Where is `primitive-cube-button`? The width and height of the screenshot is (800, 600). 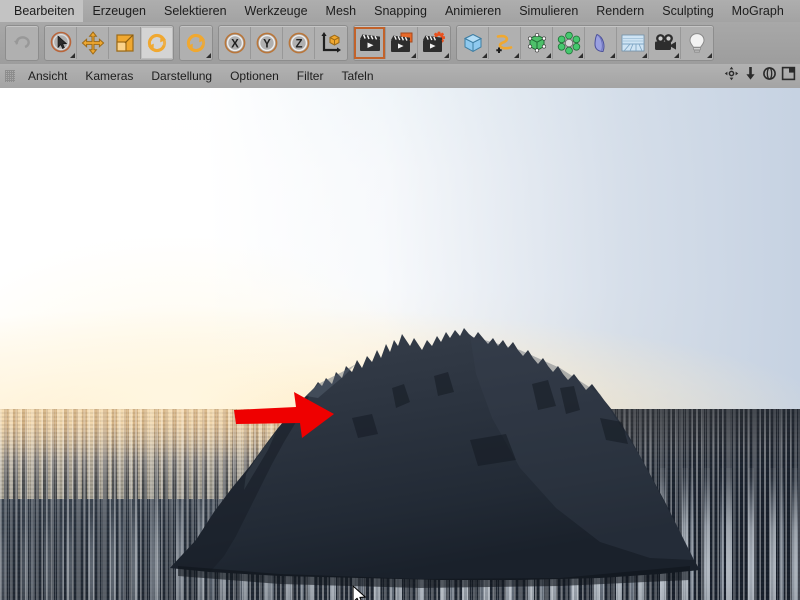 primitive-cube-button is located at coordinates (473, 43).